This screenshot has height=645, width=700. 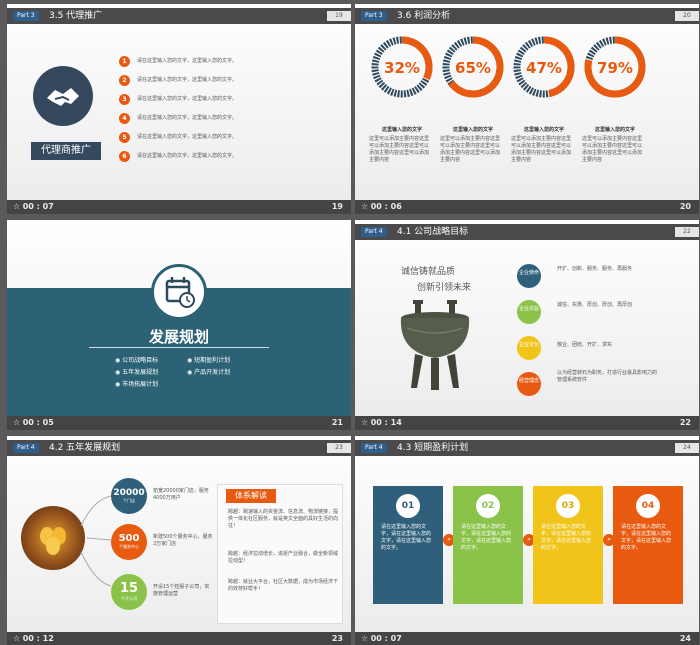 What do you see at coordinates (124, 99) in the screenshot?
I see `item-number: 3` at bounding box center [124, 99].